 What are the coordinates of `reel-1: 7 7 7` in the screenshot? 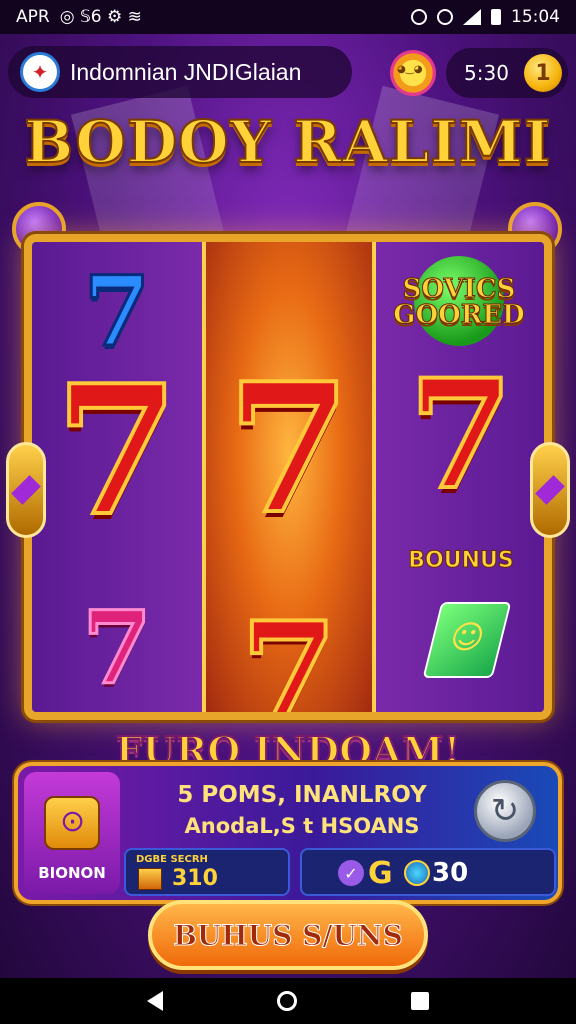 It's located at (117, 477).